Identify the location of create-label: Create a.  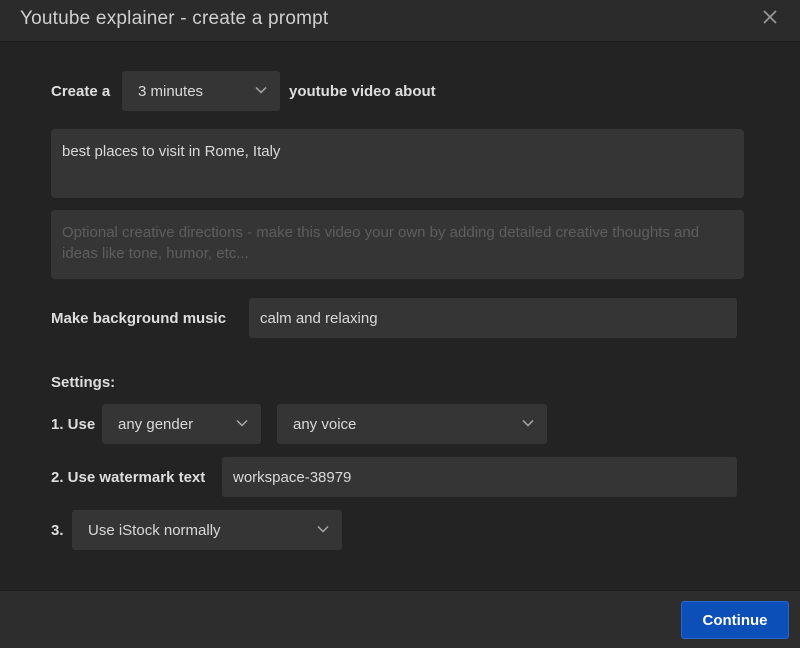
(81, 91).